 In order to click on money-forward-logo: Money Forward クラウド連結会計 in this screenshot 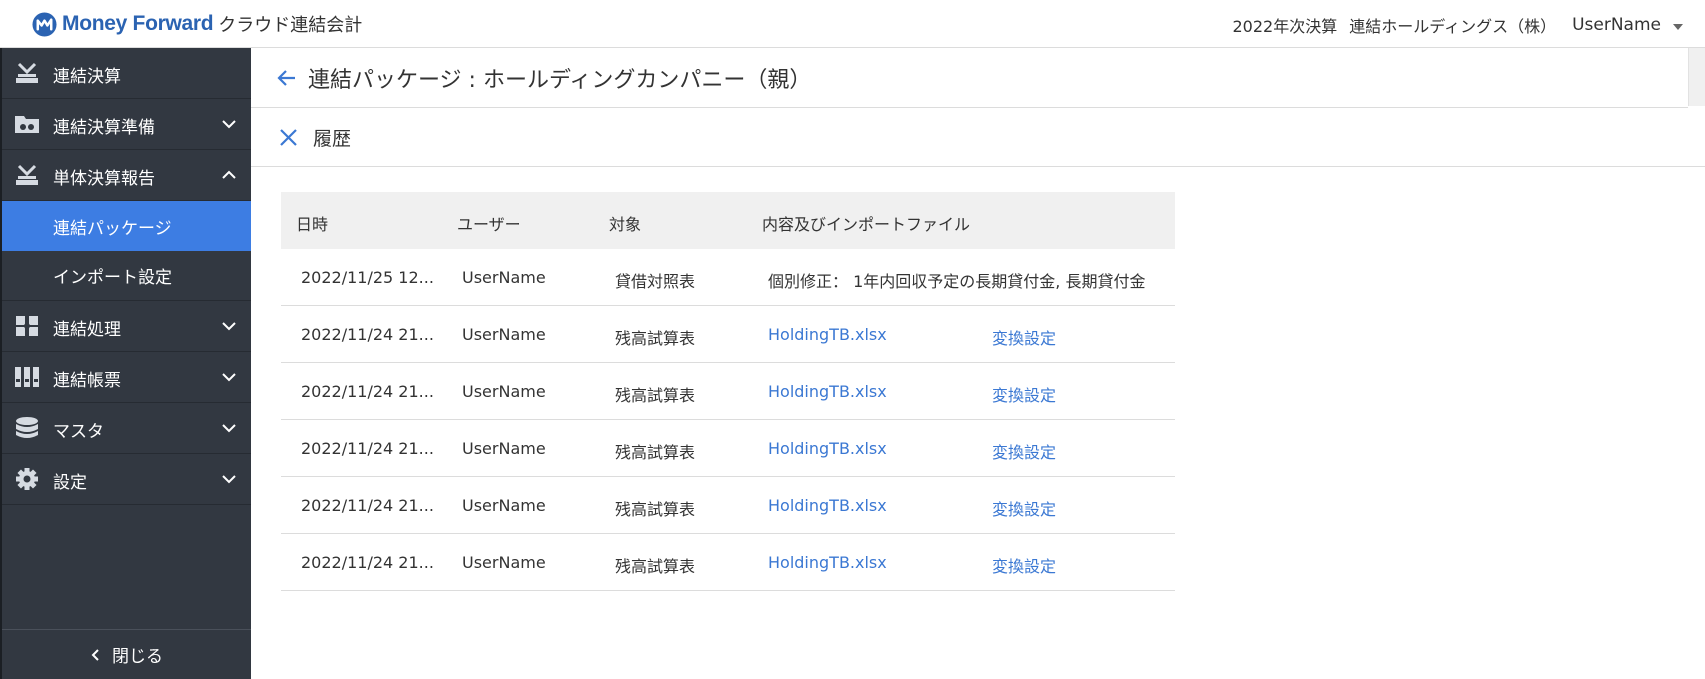, I will do `click(197, 24)`.